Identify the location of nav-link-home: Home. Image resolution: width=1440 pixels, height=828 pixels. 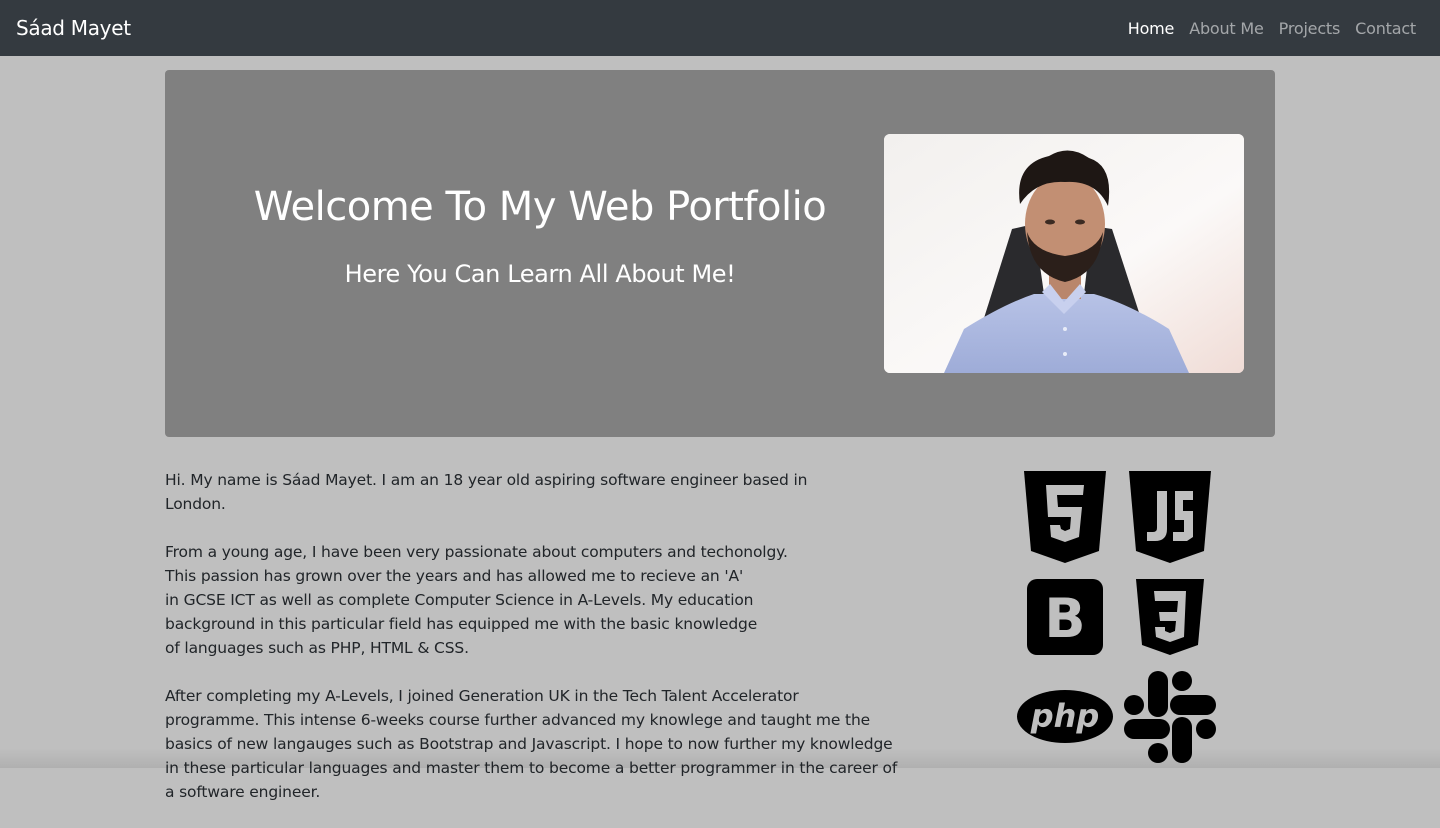
(1151, 28).